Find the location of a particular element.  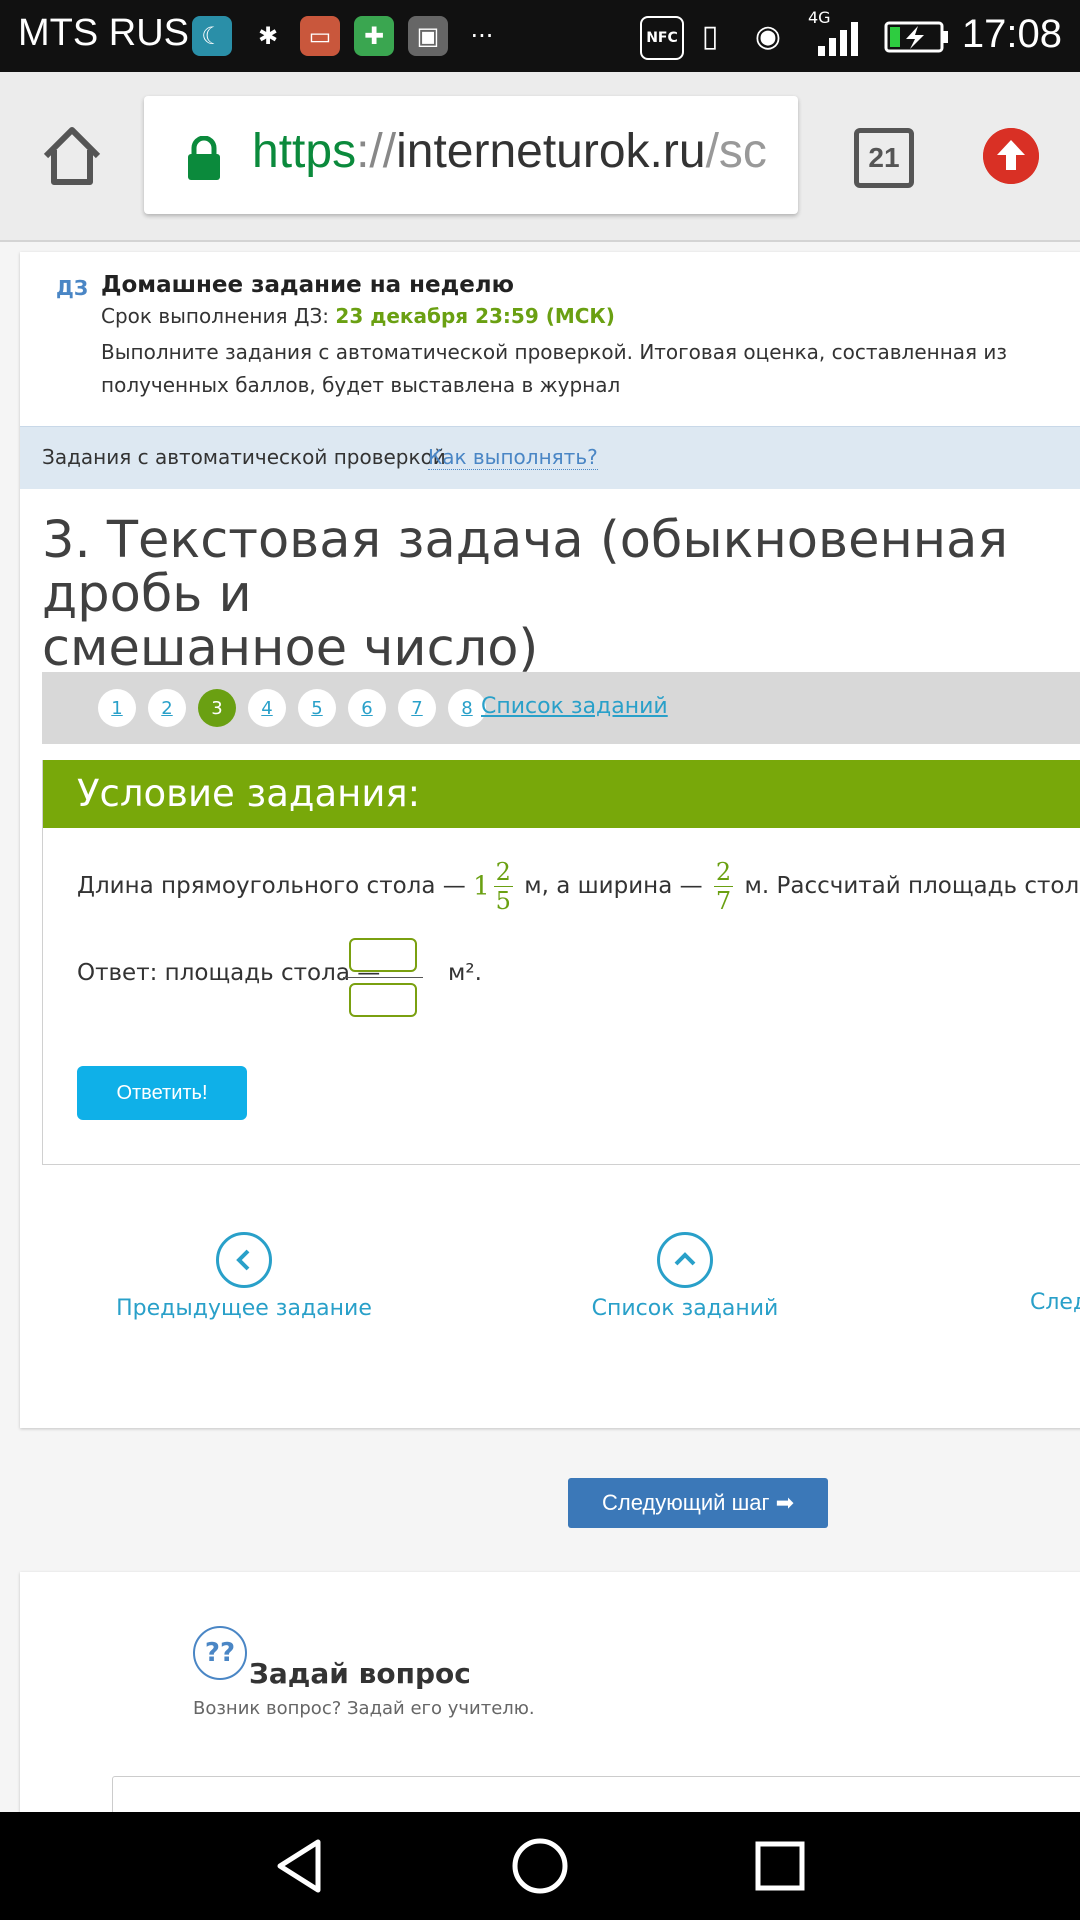

clock: 17:08 is located at coordinates (1011, 34).